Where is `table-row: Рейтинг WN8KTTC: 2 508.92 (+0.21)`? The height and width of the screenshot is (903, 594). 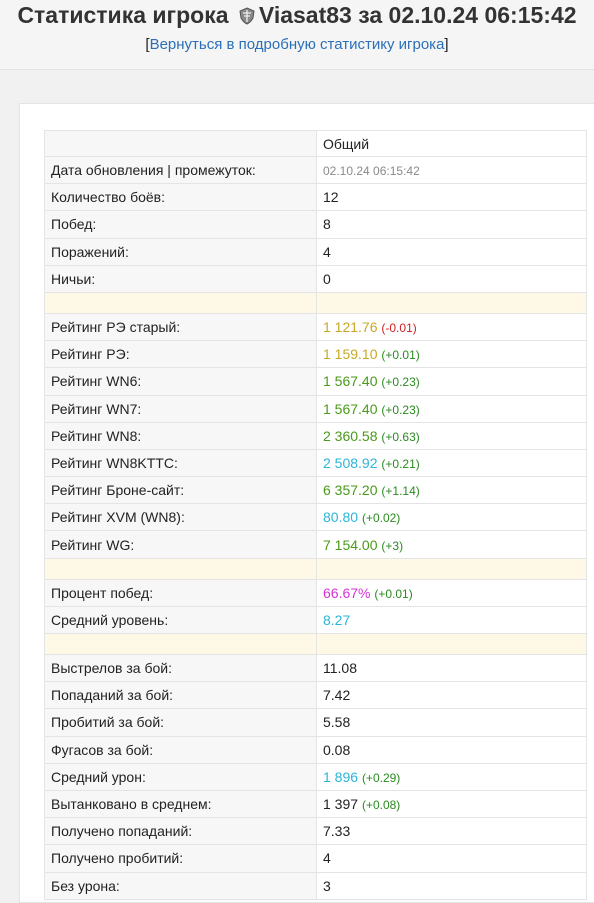 table-row: Рейтинг WN8KTTC: 2 508.92 (+0.21) is located at coordinates (315, 463).